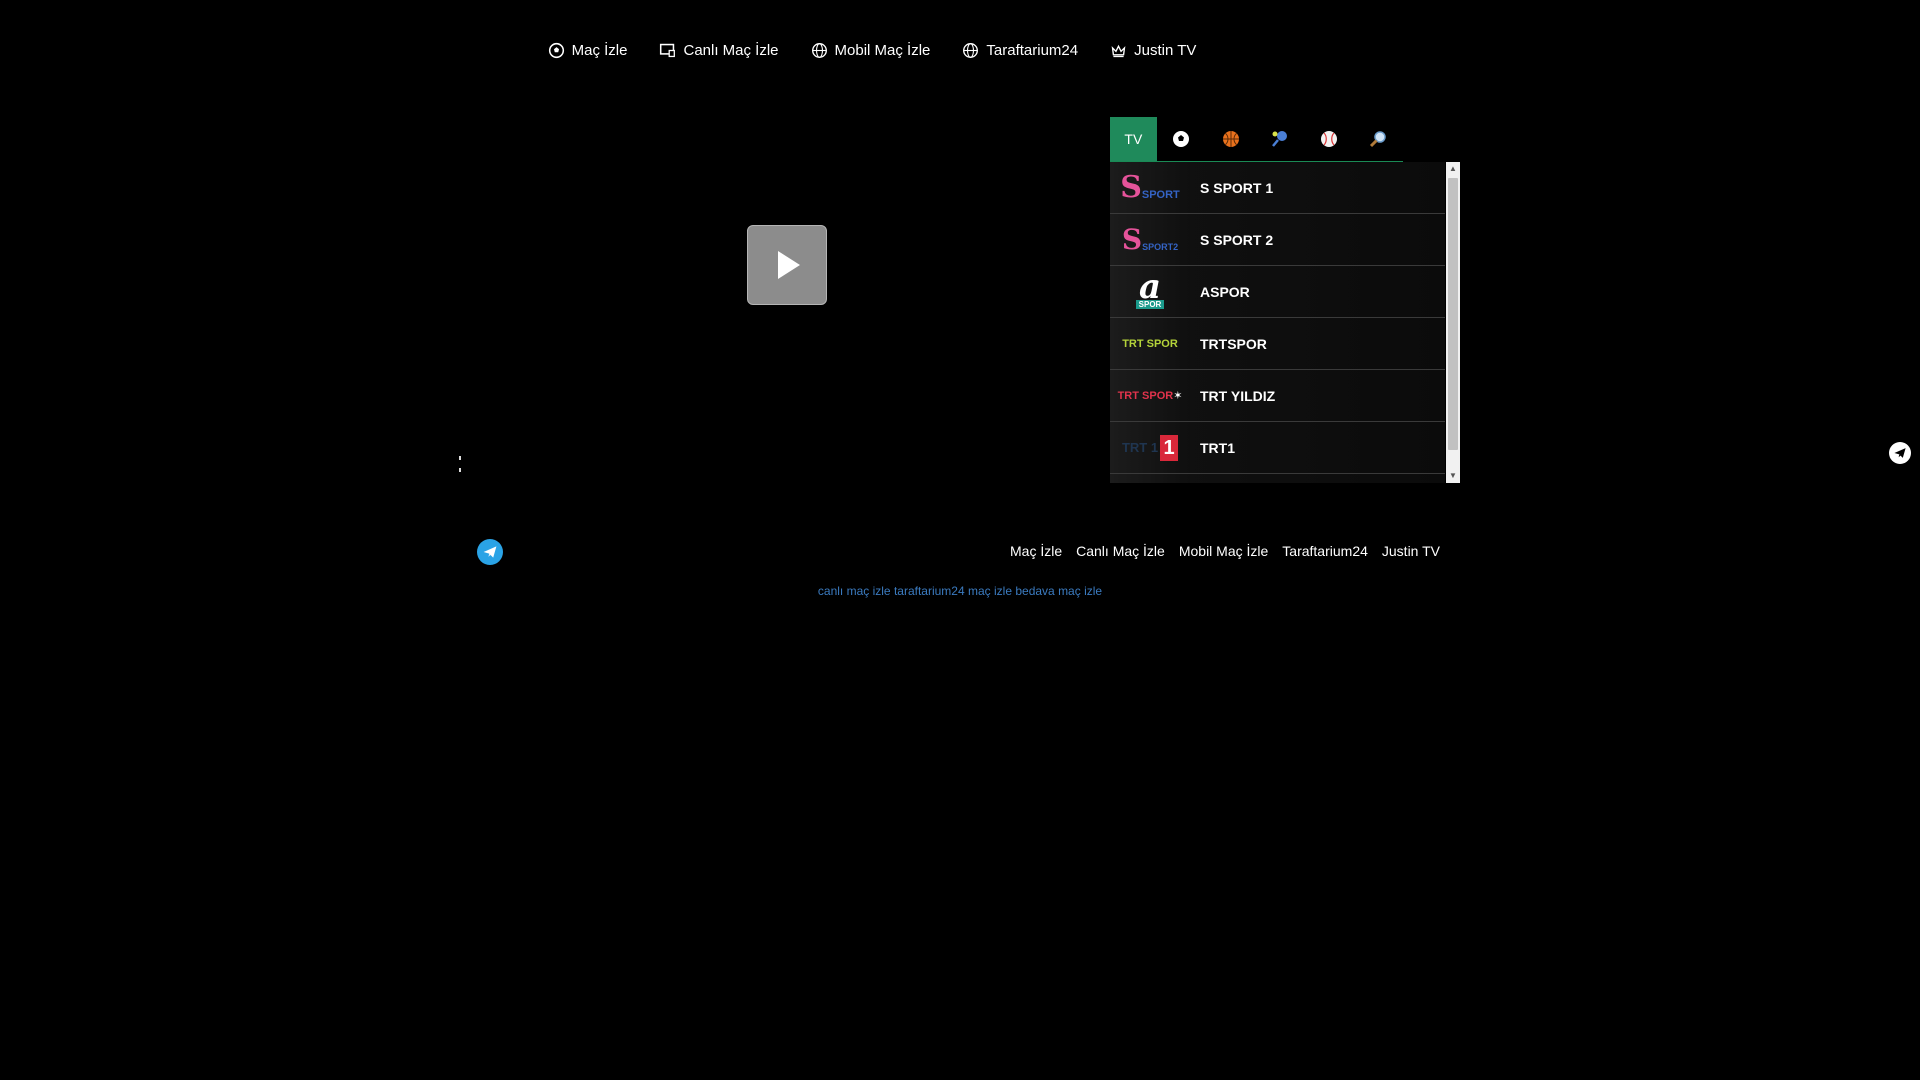  I want to click on seo-link: bedava maç izle, so click(1058, 591).